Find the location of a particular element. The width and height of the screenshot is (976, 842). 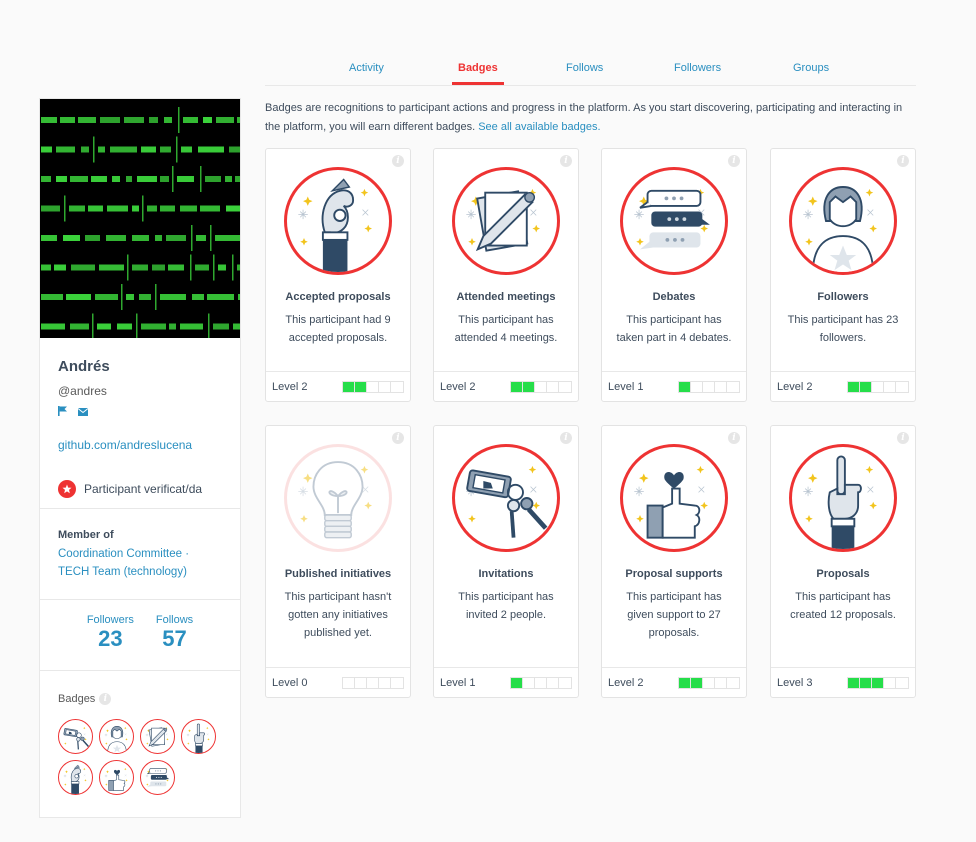

badge-title: Attended meetings is located at coordinates (506, 297).